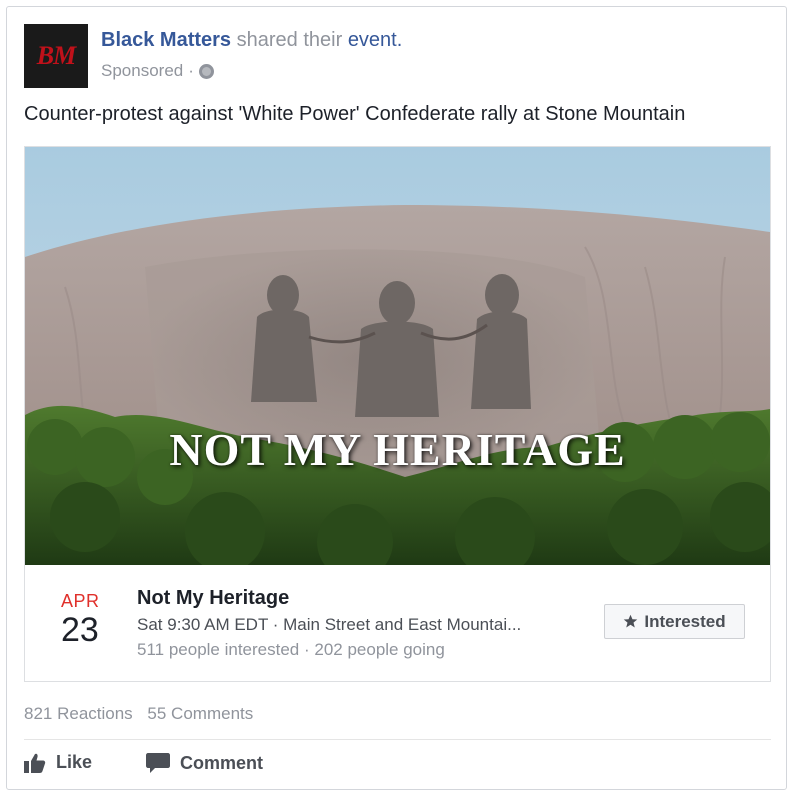  Describe the element at coordinates (631, 621) in the screenshot. I see `star-icon` at that location.